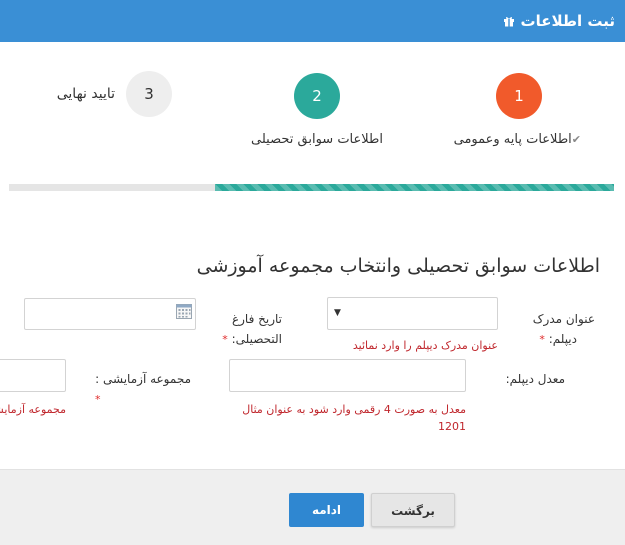  What do you see at coordinates (413, 510) in the screenshot?
I see `back-button: برگشت` at bounding box center [413, 510].